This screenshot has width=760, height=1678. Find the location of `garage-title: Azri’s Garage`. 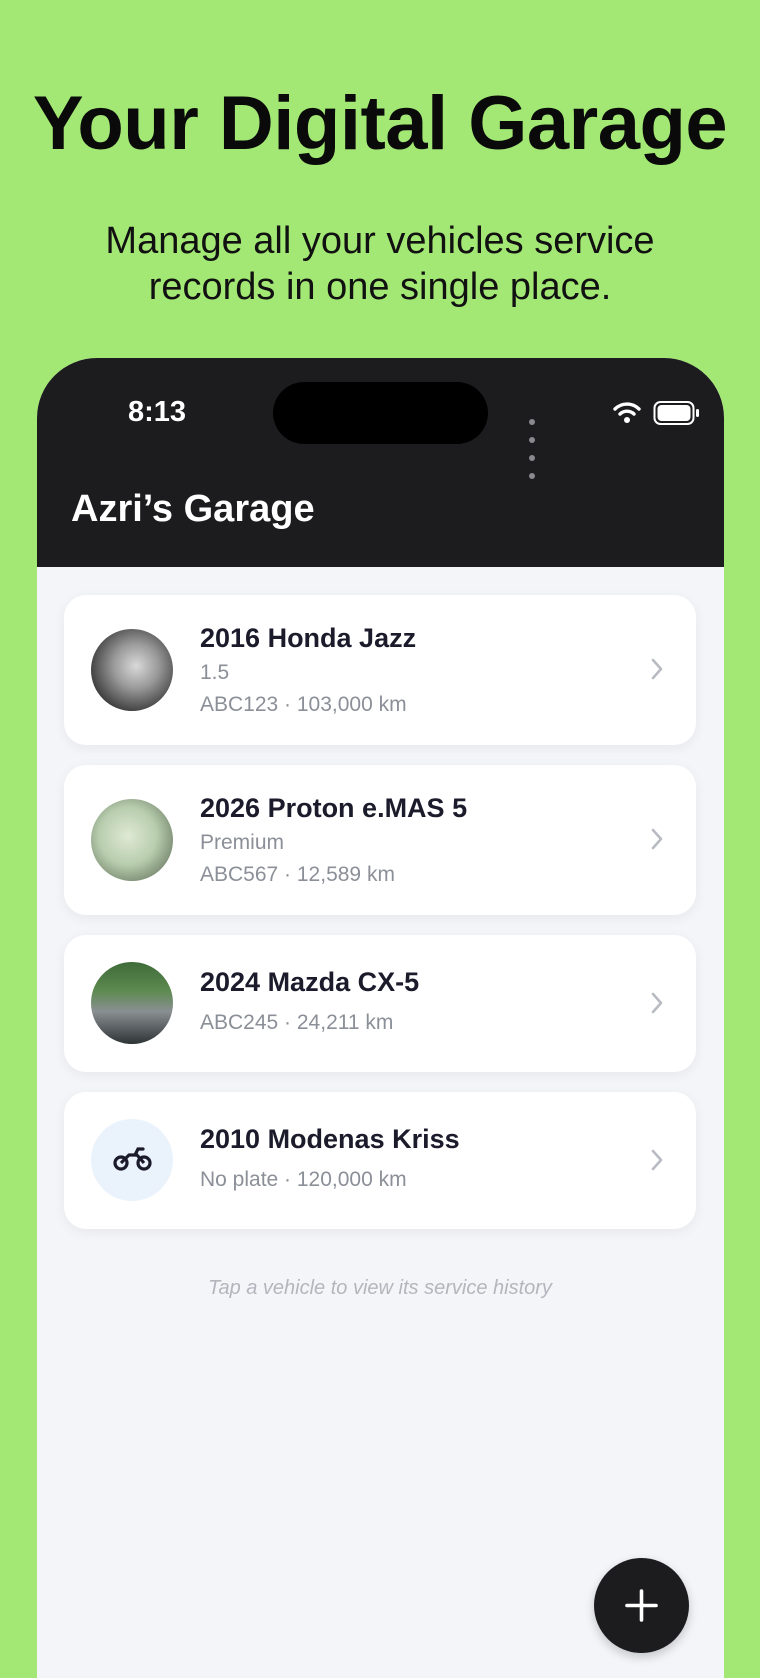

garage-title: Azri’s Garage is located at coordinates (193, 509).